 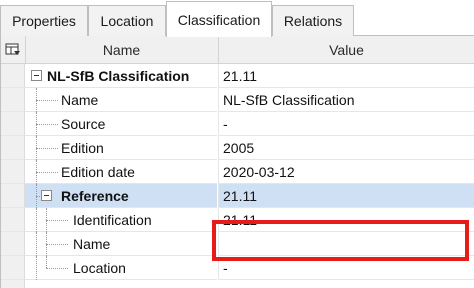 I want to click on table-row: Source -, so click(x=237, y=124).